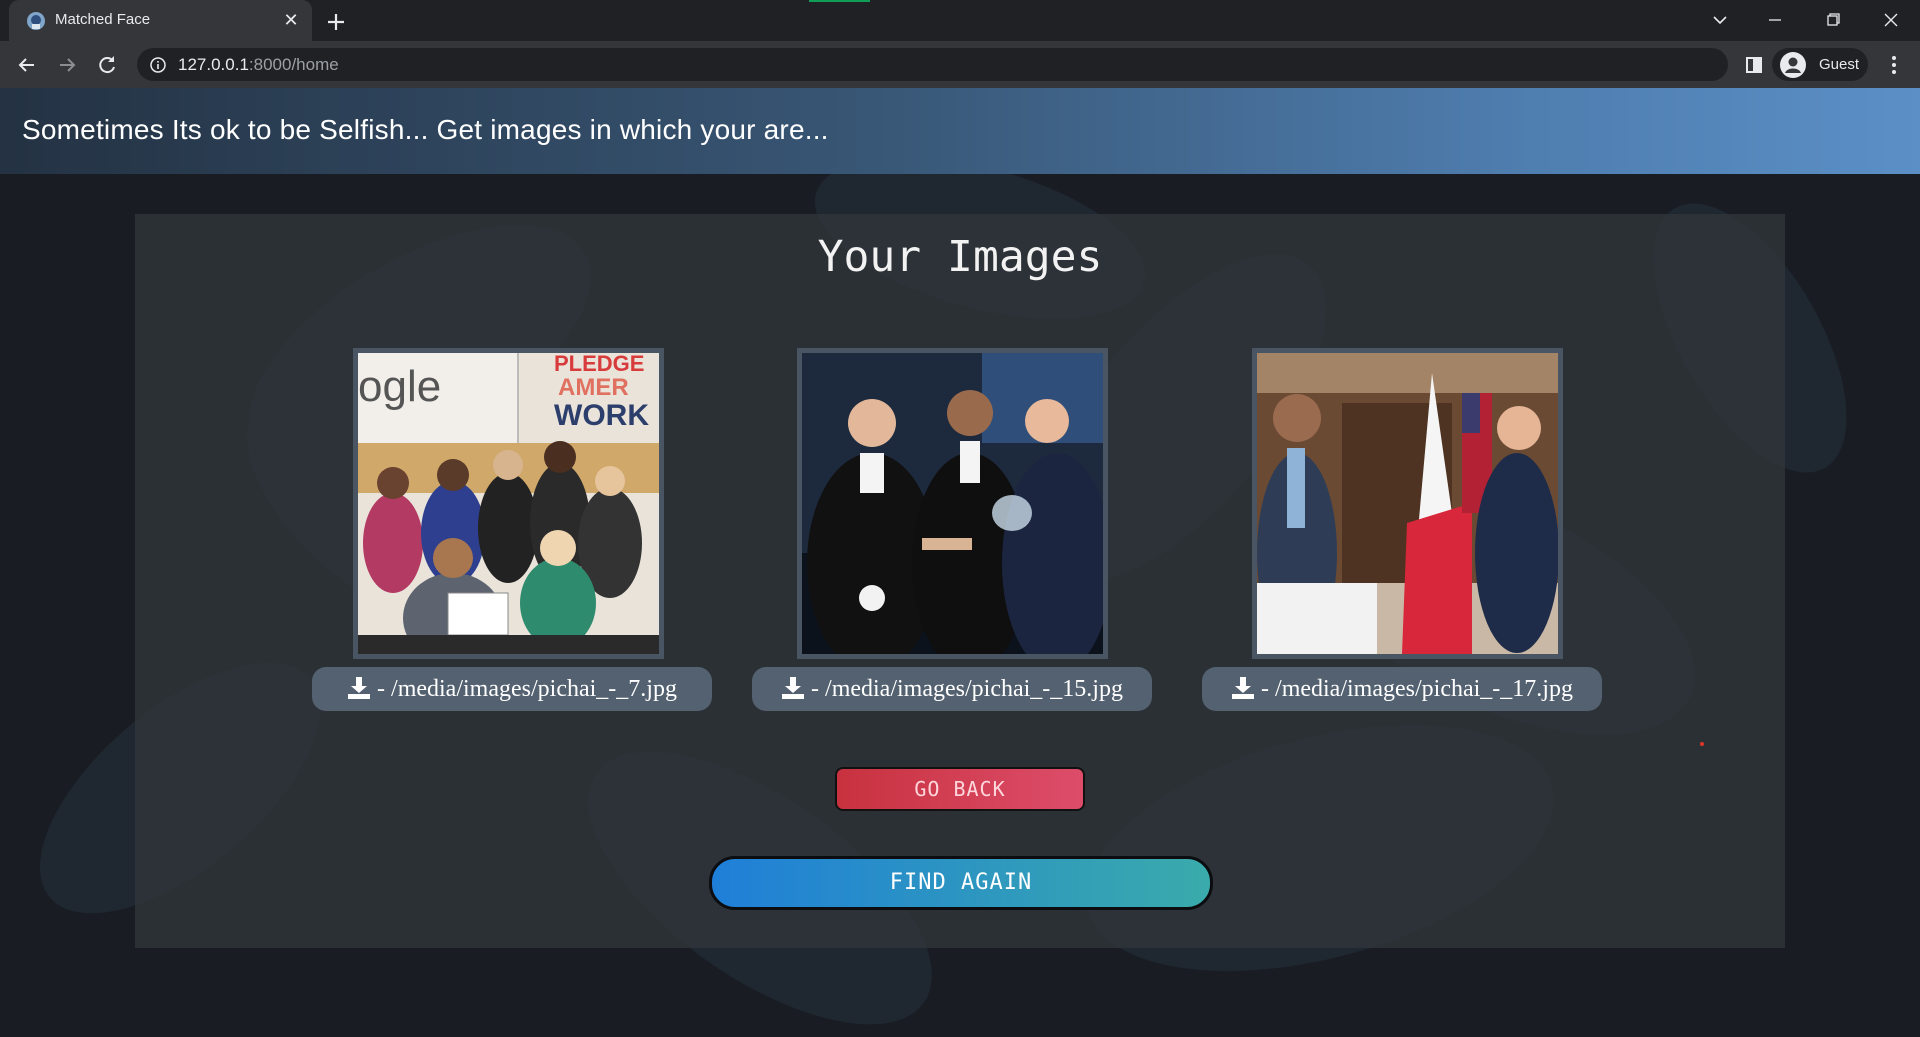  What do you see at coordinates (103, 19) in the screenshot?
I see `tab-title: Matched Face` at bounding box center [103, 19].